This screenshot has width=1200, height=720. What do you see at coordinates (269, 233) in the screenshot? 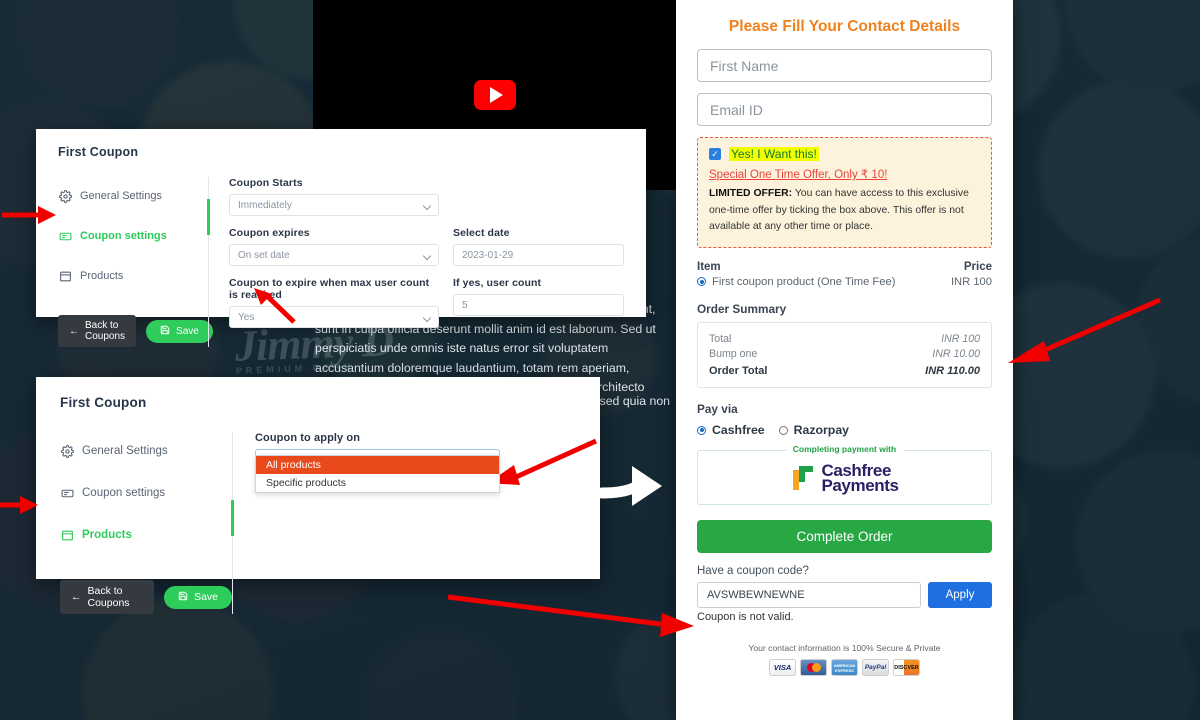
I see `coupon-expires-label: Coupon expires` at bounding box center [269, 233].